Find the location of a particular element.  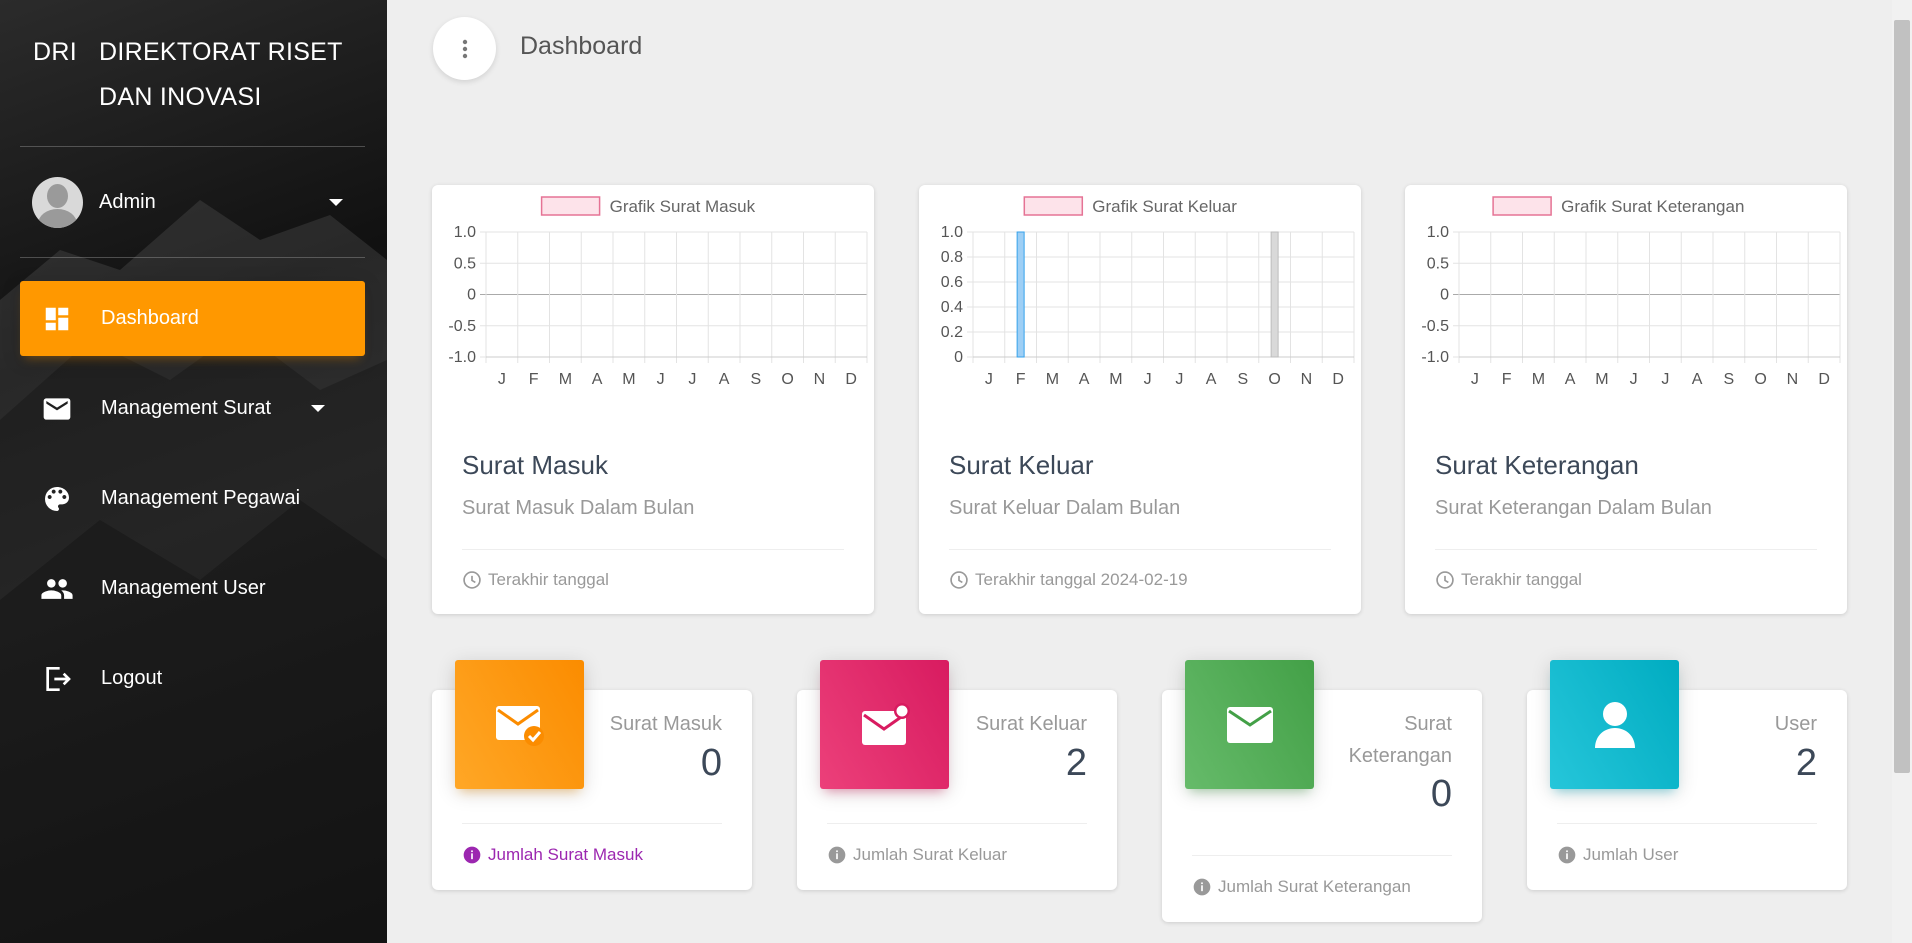

stat-footer: Jumlah Surat Keterangan is located at coordinates (1301, 887).